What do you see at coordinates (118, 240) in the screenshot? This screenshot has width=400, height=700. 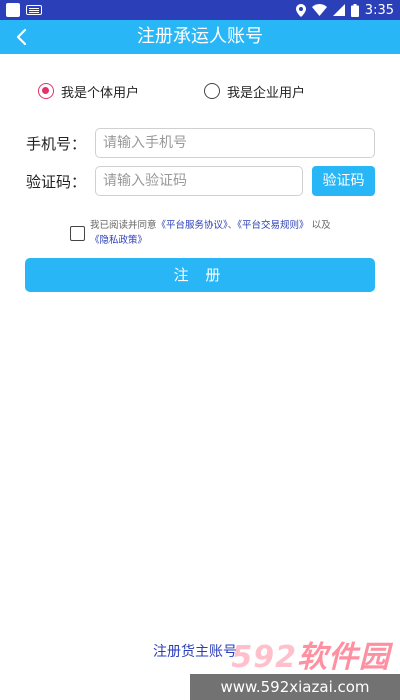 I see `privacy-policy-link: 《隐私政策》` at bounding box center [118, 240].